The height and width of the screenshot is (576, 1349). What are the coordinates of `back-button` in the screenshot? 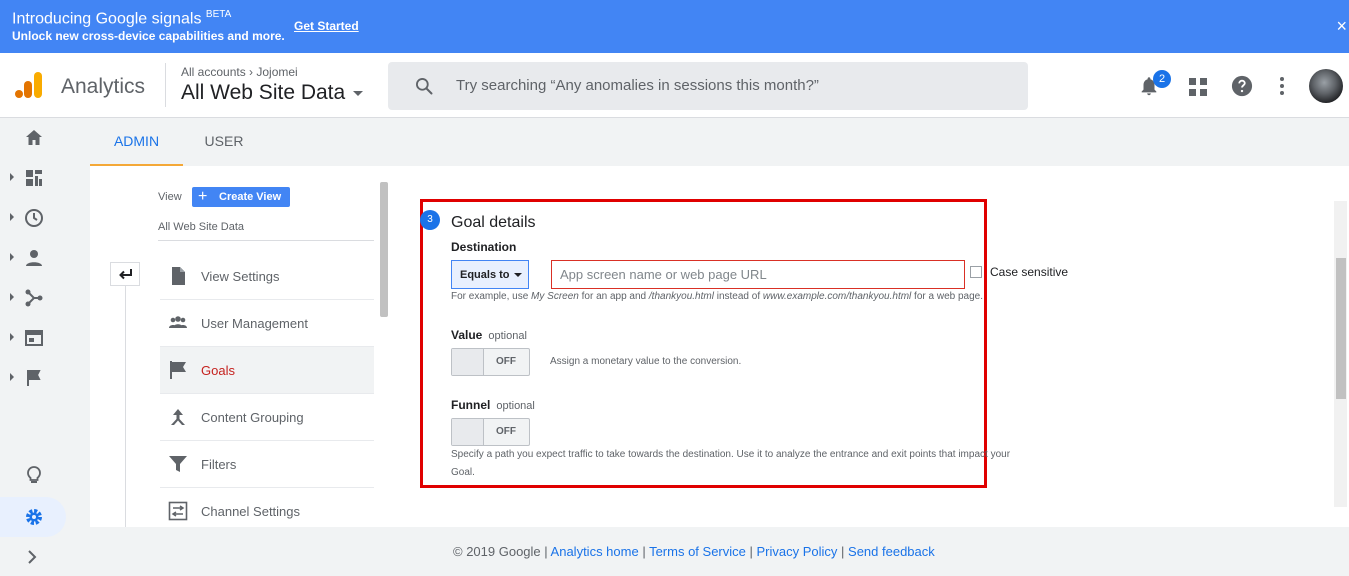 It's located at (125, 274).